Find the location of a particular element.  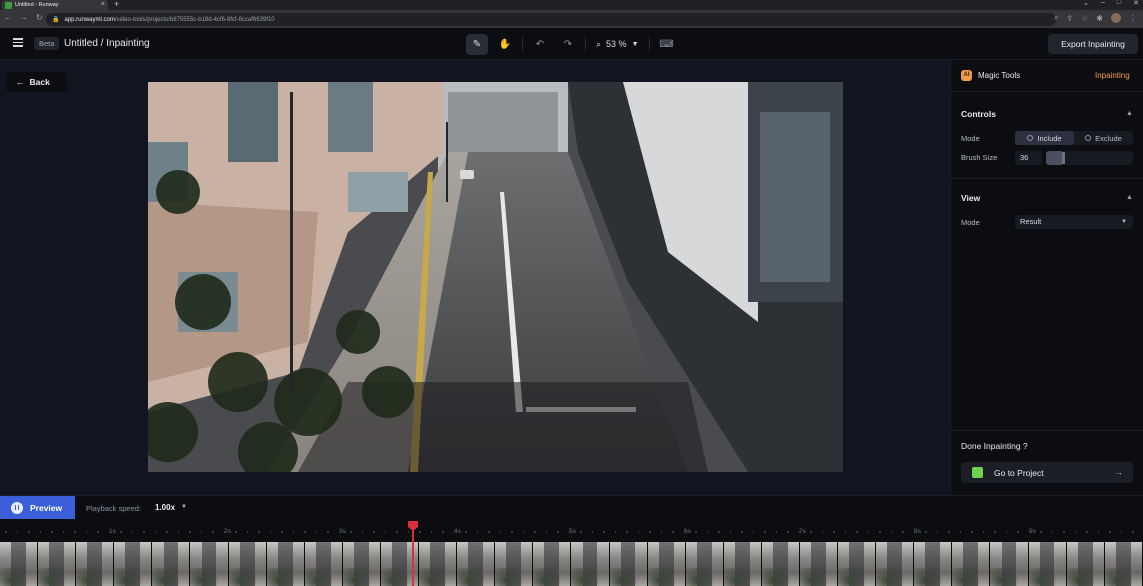

zoom-control: ⌕ 53 % ▼ is located at coordinates (617, 44).